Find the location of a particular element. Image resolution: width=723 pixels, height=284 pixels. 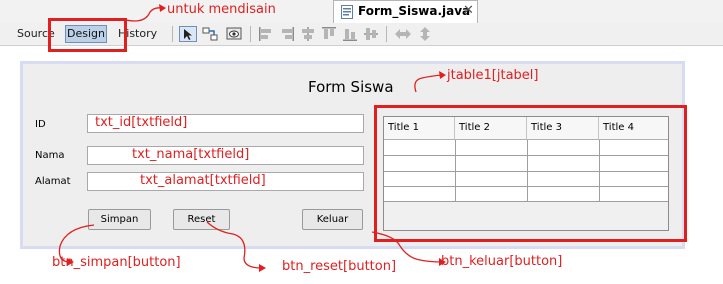

txt-alamat-field: txt_alamat[txtfield] is located at coordinates (225, 181).